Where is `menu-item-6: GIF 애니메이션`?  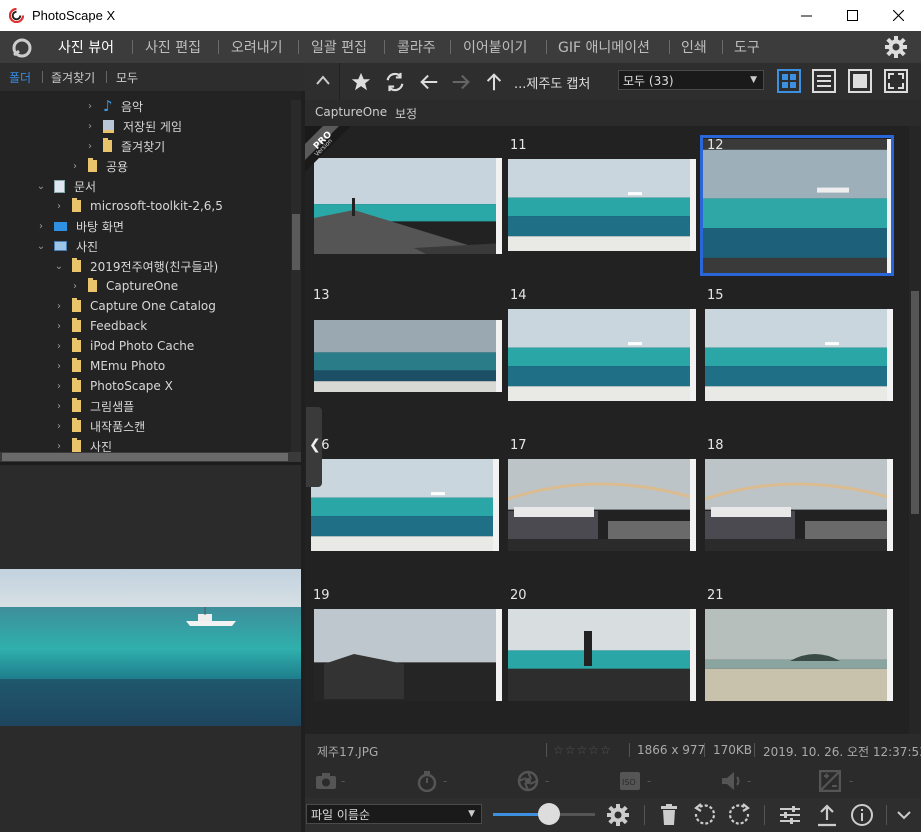
menu-item-6: GIF 애니메이션 is located at coordinates (604, 47).